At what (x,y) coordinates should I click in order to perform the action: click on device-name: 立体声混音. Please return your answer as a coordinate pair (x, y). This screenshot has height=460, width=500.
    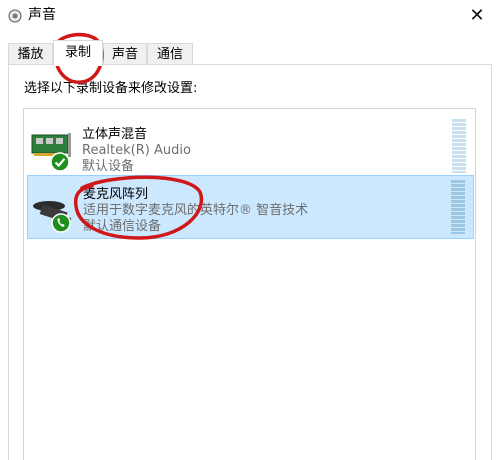
    Looking at the image, I should click on (115, 134).